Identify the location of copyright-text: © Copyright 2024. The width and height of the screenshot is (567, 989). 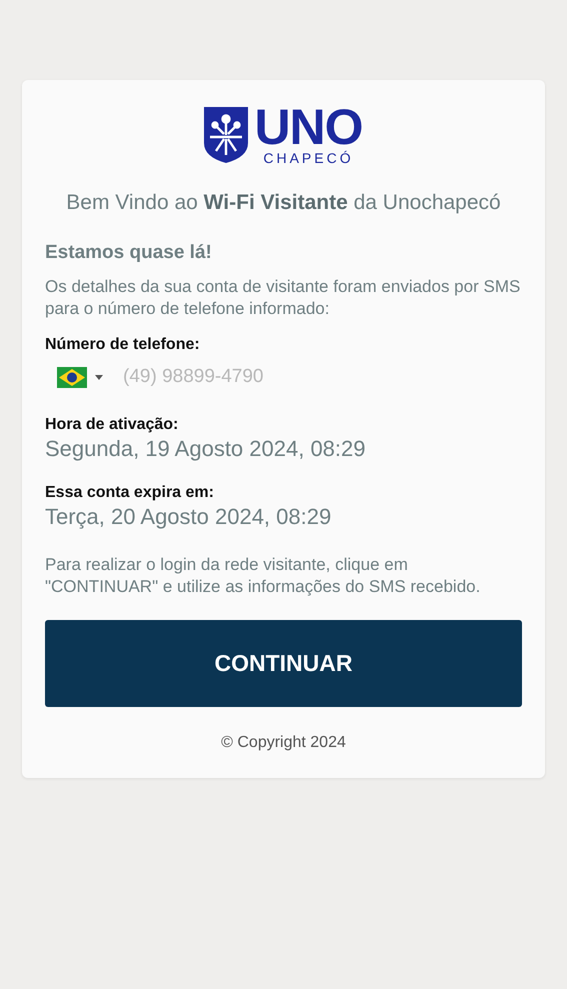
(283, 743).